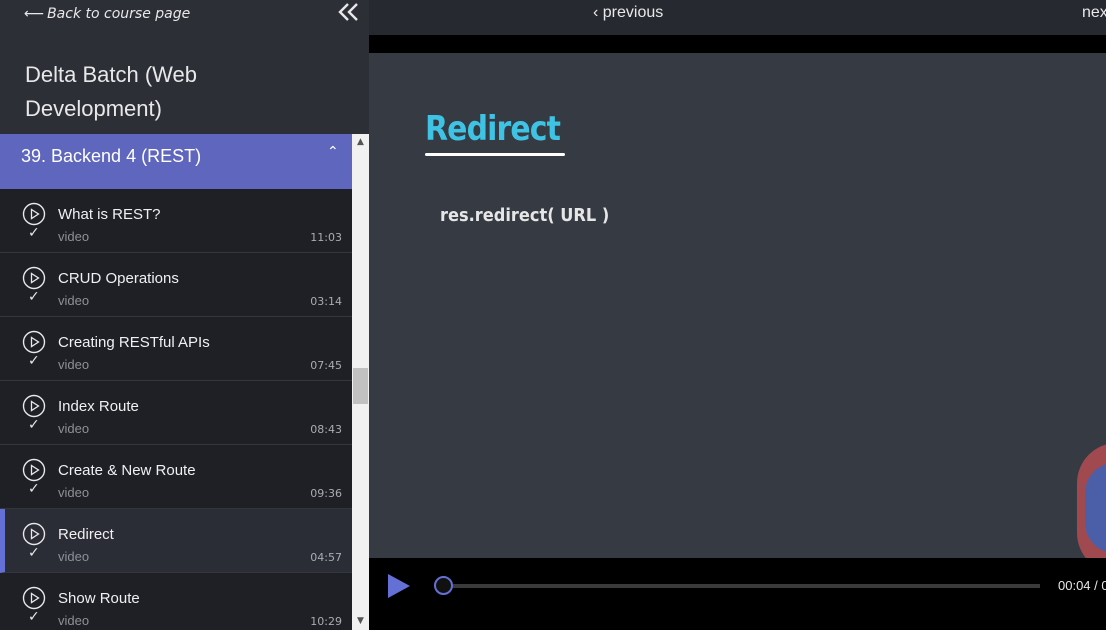 The image size is (1106, 630). Describe the element at coordinates (119, 14) in the screenshot. I see `back-link-label: Back to course page` at that location.